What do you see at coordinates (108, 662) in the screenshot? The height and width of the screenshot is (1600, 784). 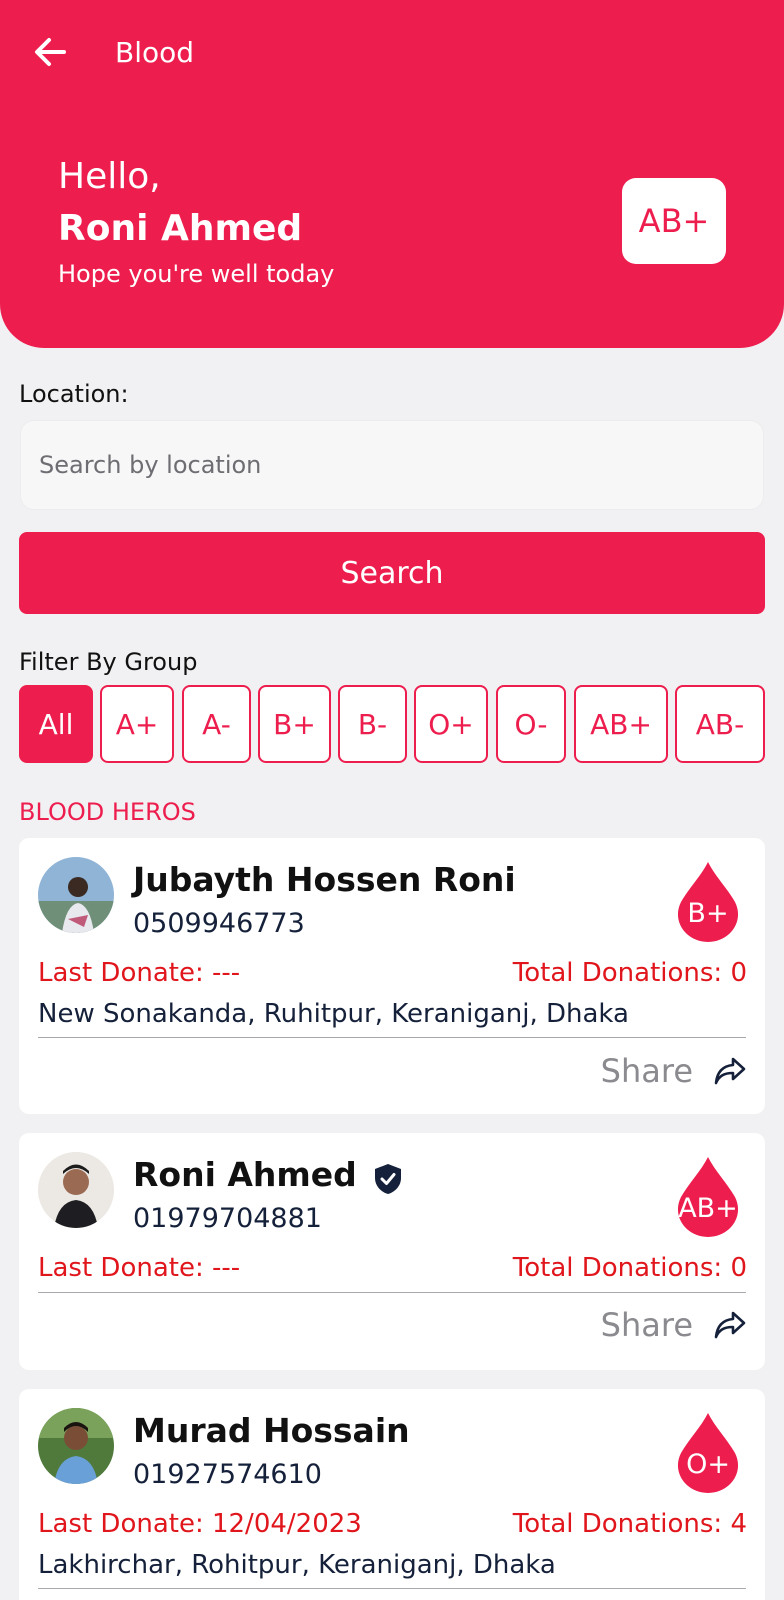 I see `filter-label: Filter By Group` at bounding box center [108, 662].